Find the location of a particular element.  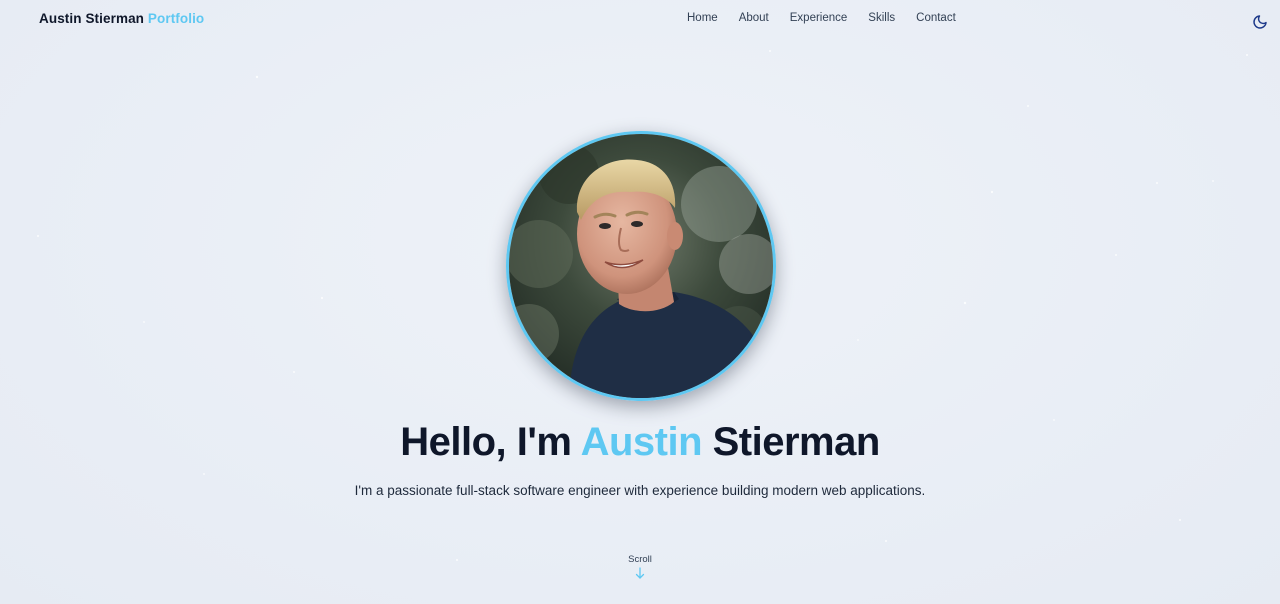

hero-greeting: Hello, I'm is located at coordinates (486, 442).